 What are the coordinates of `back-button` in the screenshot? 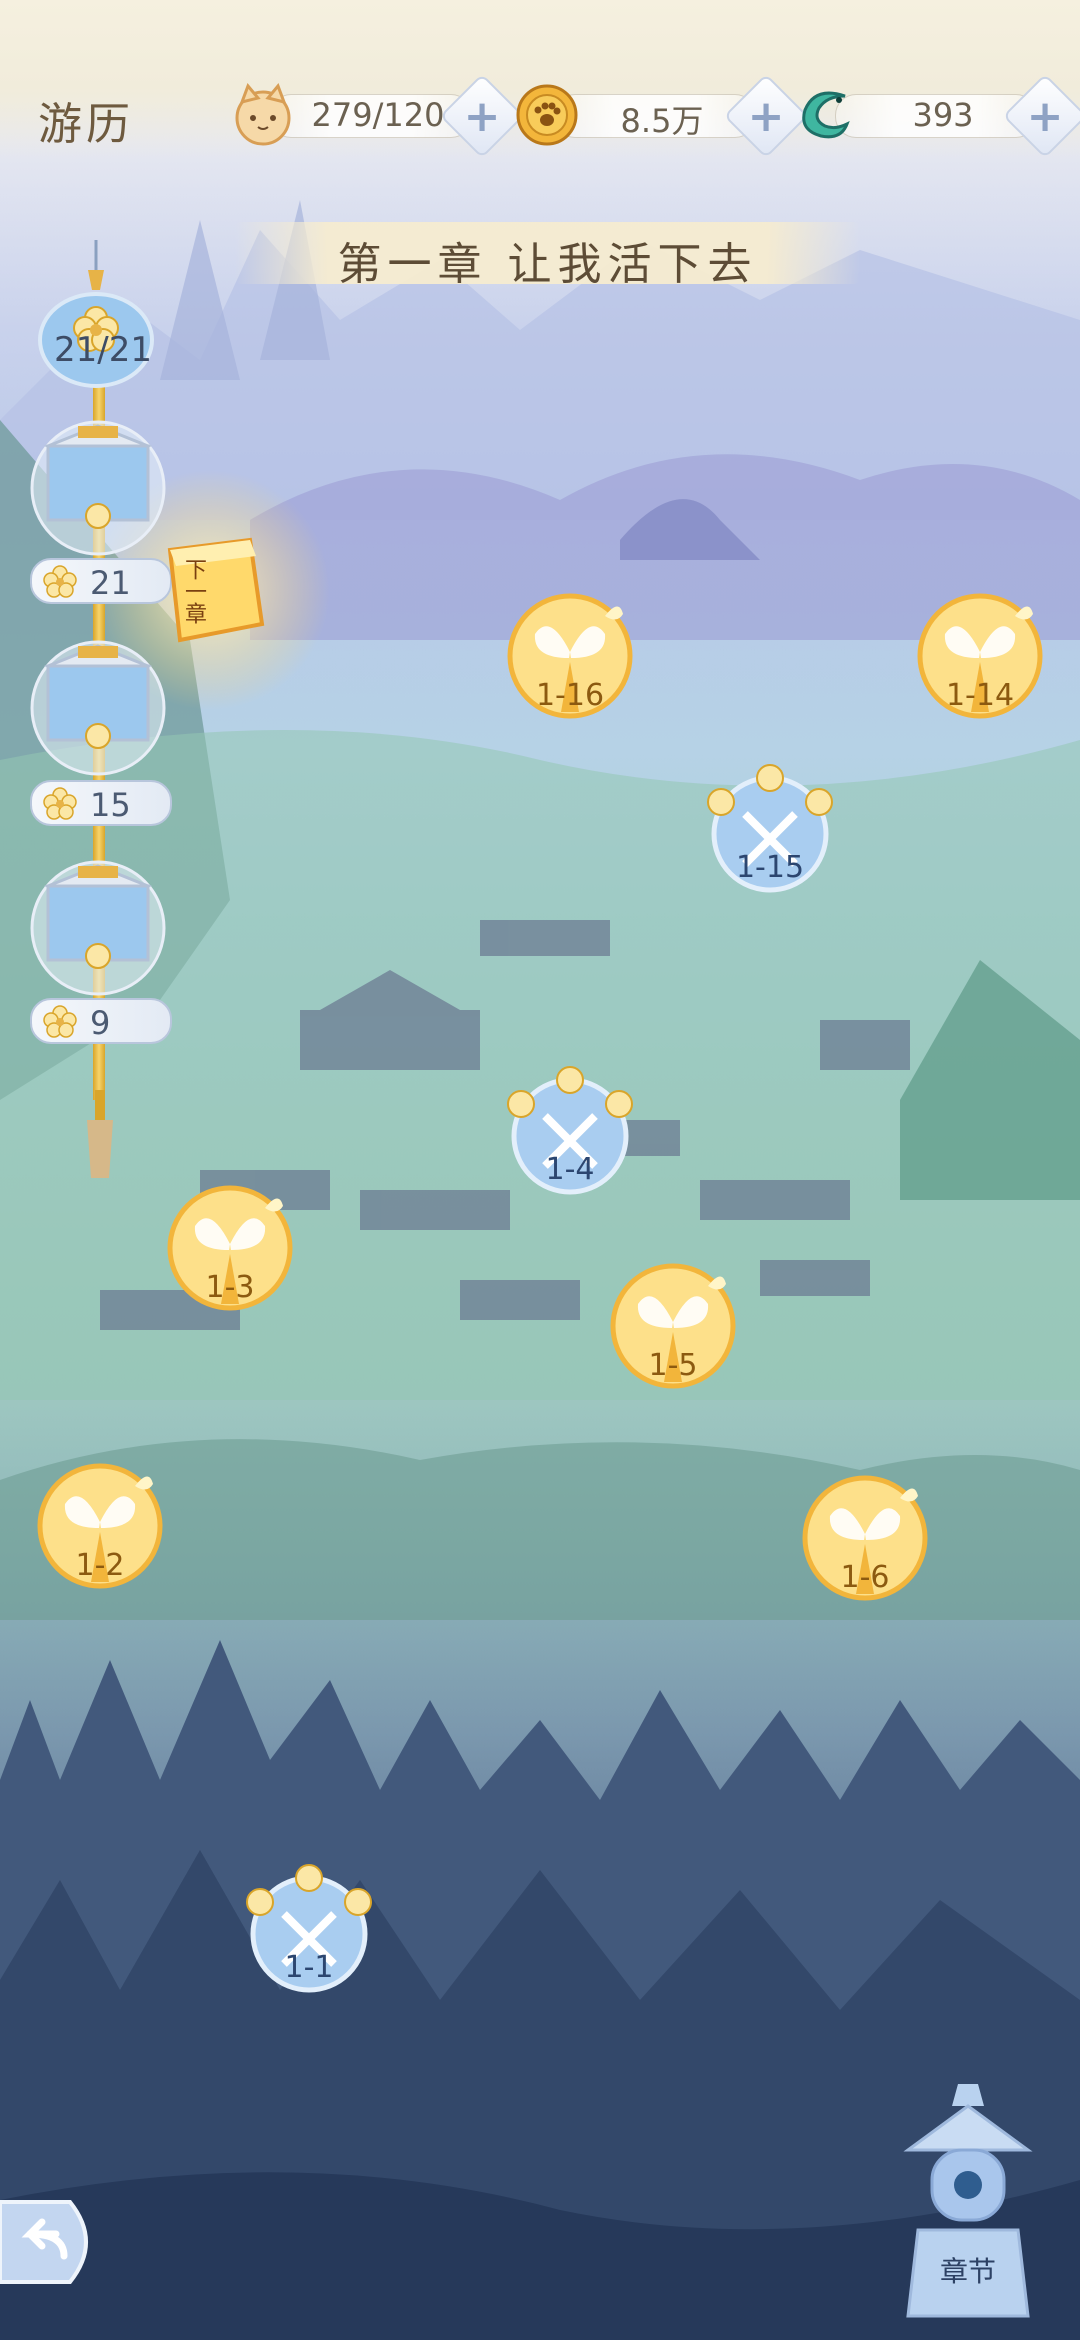 It's located at (52, 2242).